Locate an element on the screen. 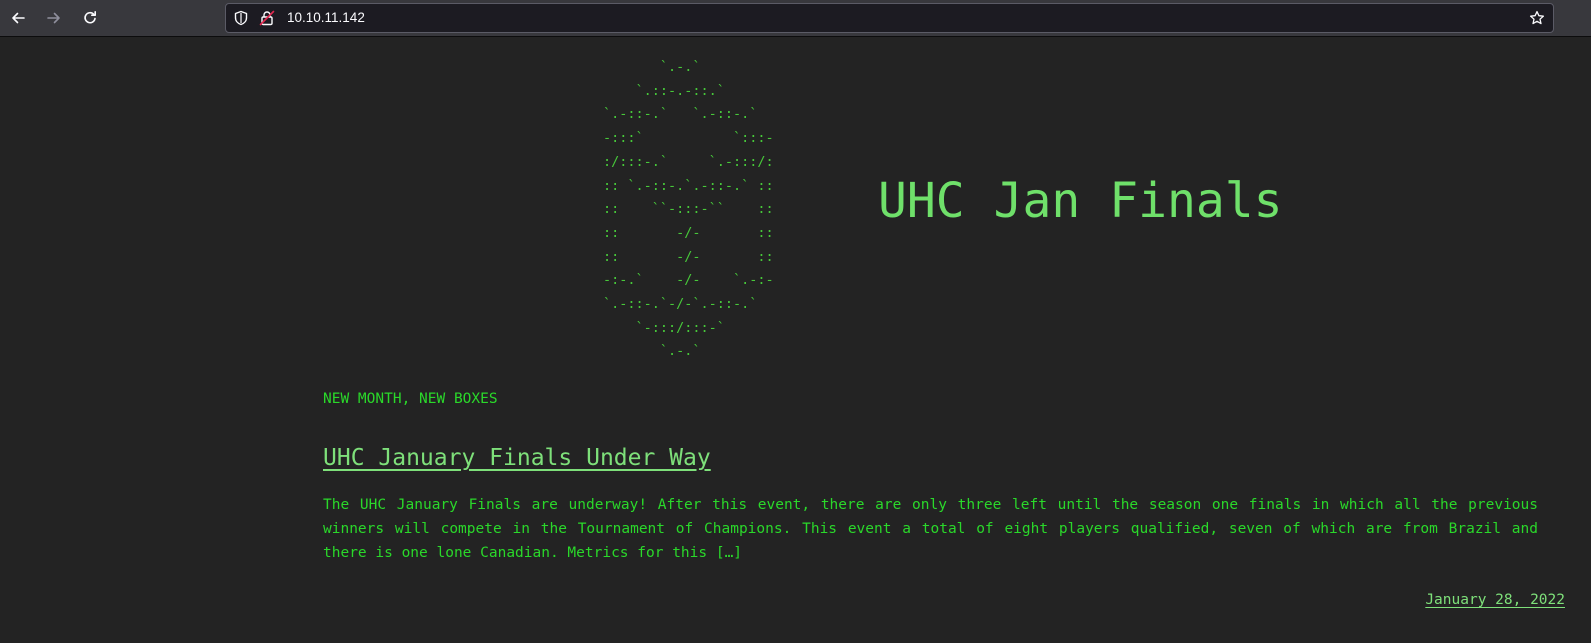 Image resolution: width=1591 pixels, height=643 pixels. address-bar: 10.10.11.142 is located at coordinates (889, 18).